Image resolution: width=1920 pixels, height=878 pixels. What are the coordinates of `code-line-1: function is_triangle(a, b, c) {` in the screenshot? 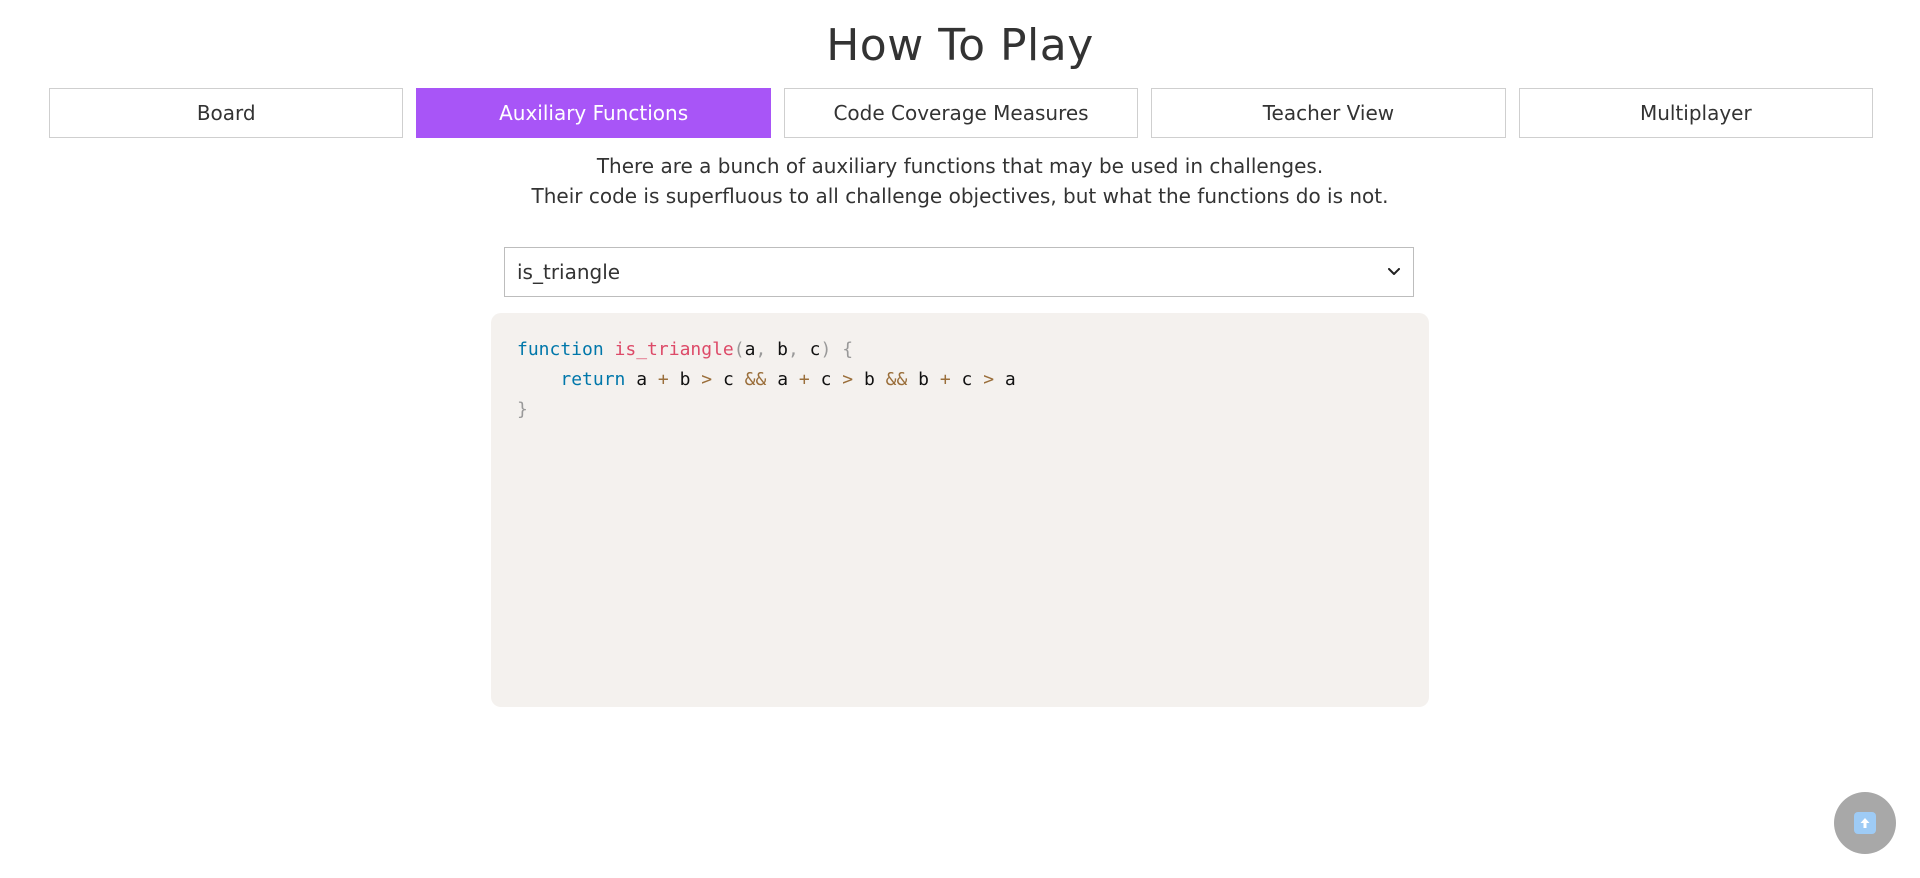 It's located at (960, 350).